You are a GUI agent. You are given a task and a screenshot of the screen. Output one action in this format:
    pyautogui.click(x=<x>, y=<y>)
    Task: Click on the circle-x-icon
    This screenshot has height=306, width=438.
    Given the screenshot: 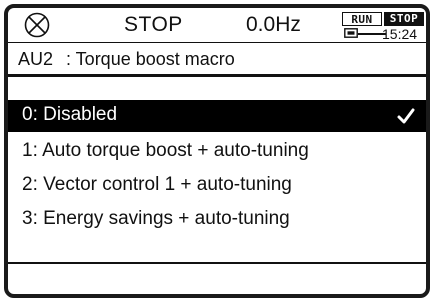 What is the action you would take?
    pyautogui.click(x=37, y=25)
    